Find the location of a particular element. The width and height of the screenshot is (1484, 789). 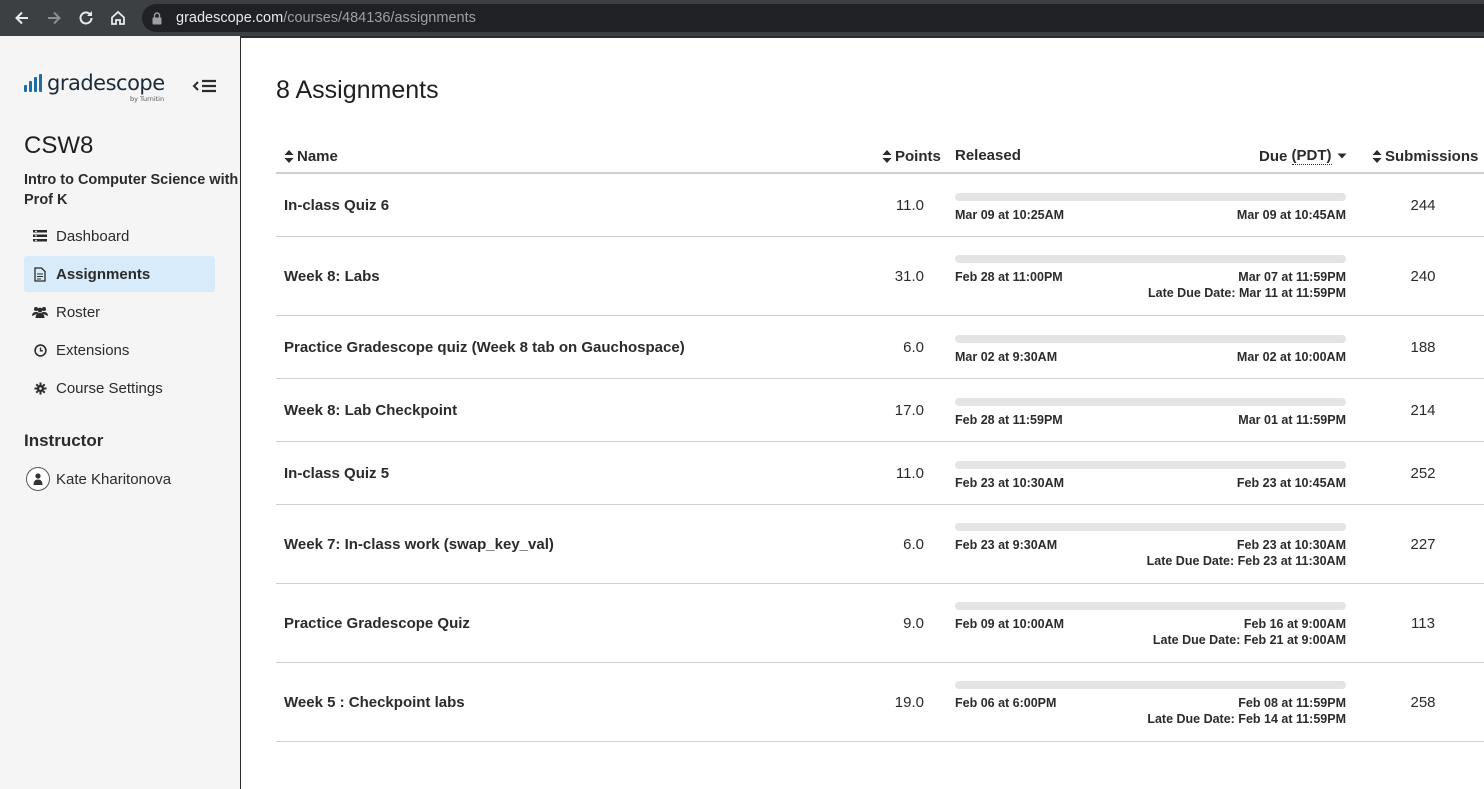

column-label: Name is located at coordinates (317, 156).